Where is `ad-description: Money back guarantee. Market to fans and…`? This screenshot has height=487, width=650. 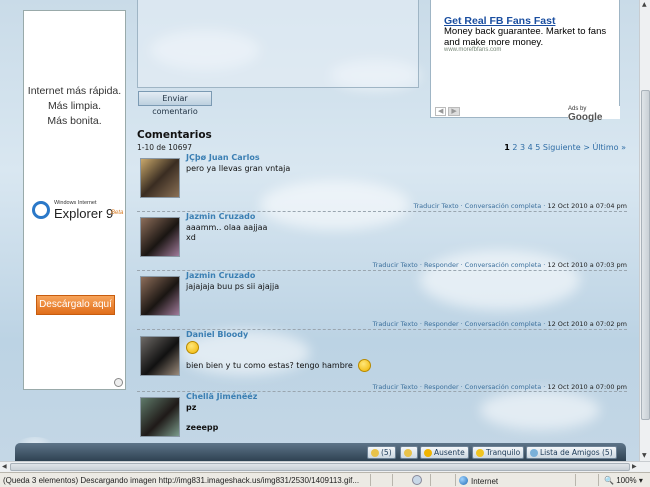
ad-description: Money back guarantee. Market to fans and… is located at coordinates (525, 37).